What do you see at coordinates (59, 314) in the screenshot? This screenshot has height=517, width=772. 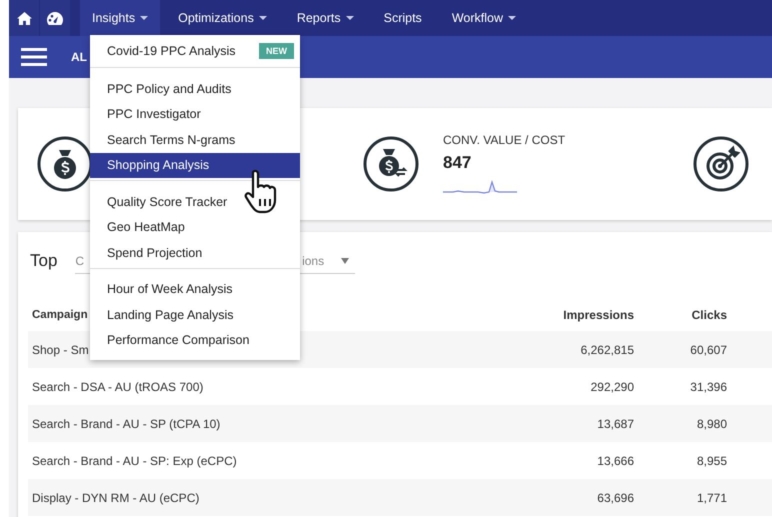 I see `column-header: Campaign` at bounding box center [59, 314].